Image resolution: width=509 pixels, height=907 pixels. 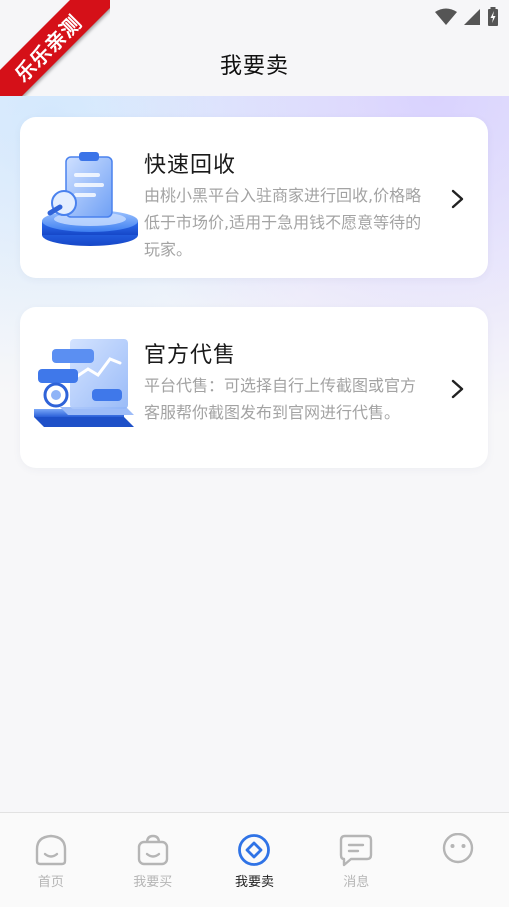 I want to click on signal-icon, so click(x=472, y=17).